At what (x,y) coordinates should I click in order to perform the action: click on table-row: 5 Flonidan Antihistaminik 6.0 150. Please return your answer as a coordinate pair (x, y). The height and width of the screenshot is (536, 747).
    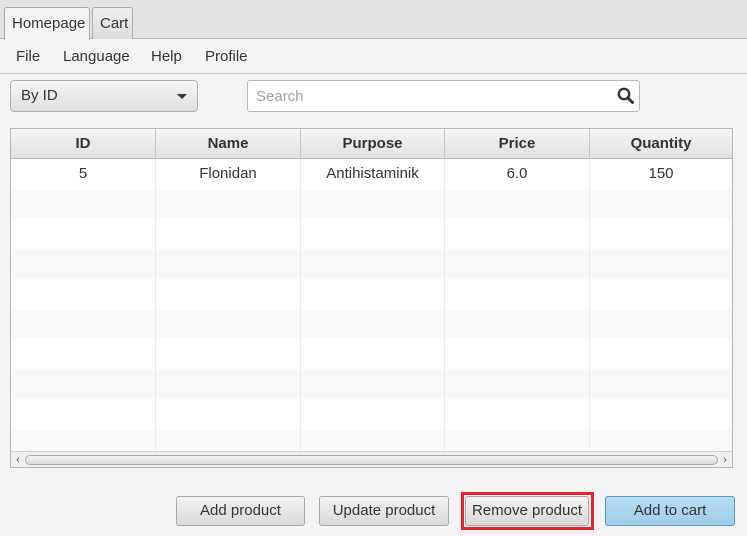
    Looking at the image, I should click on (371, 174).